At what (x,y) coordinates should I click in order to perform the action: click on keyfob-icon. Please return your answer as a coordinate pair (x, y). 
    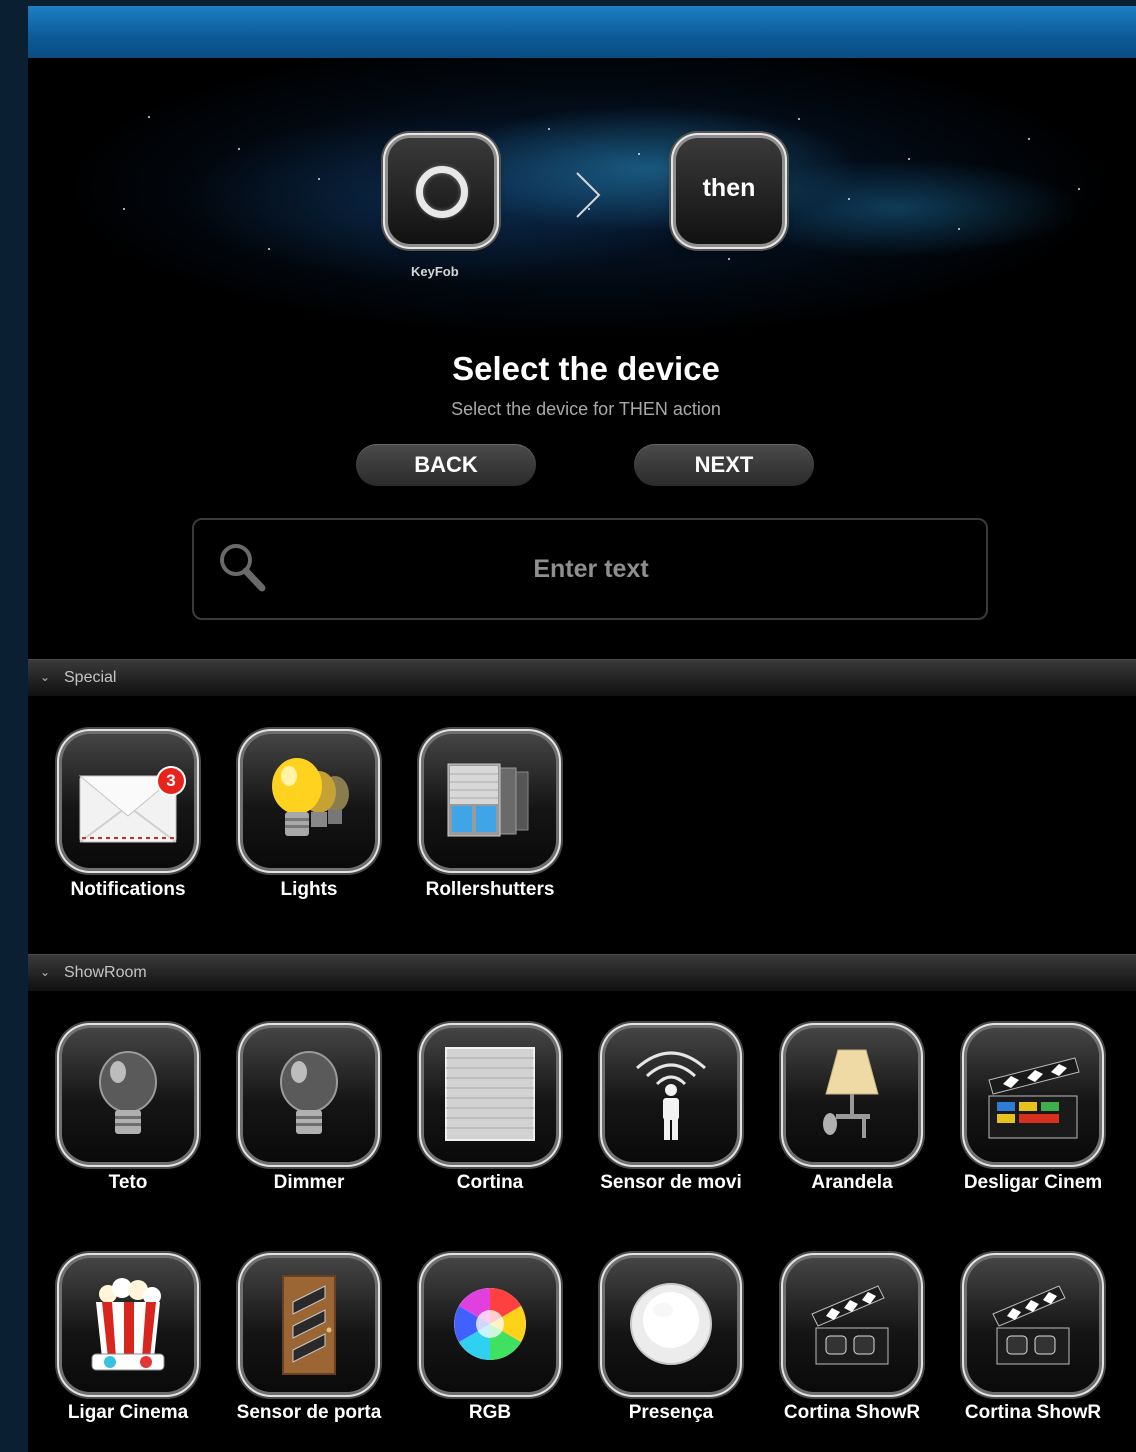
    Looking at the image, I should click on (442, 192).